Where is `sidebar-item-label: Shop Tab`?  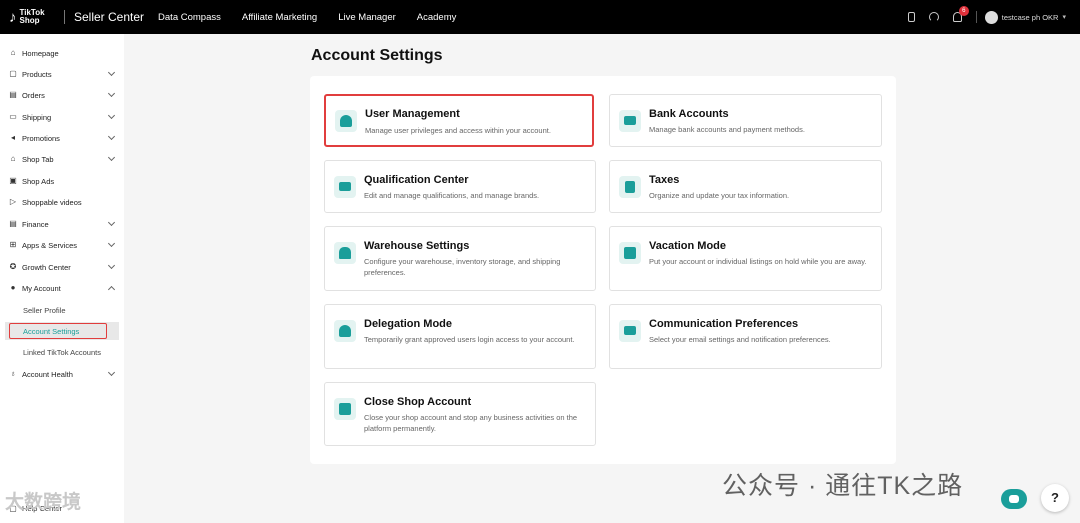 sidebar-item-label: Shop Tab is located at coordinates (38, 159).